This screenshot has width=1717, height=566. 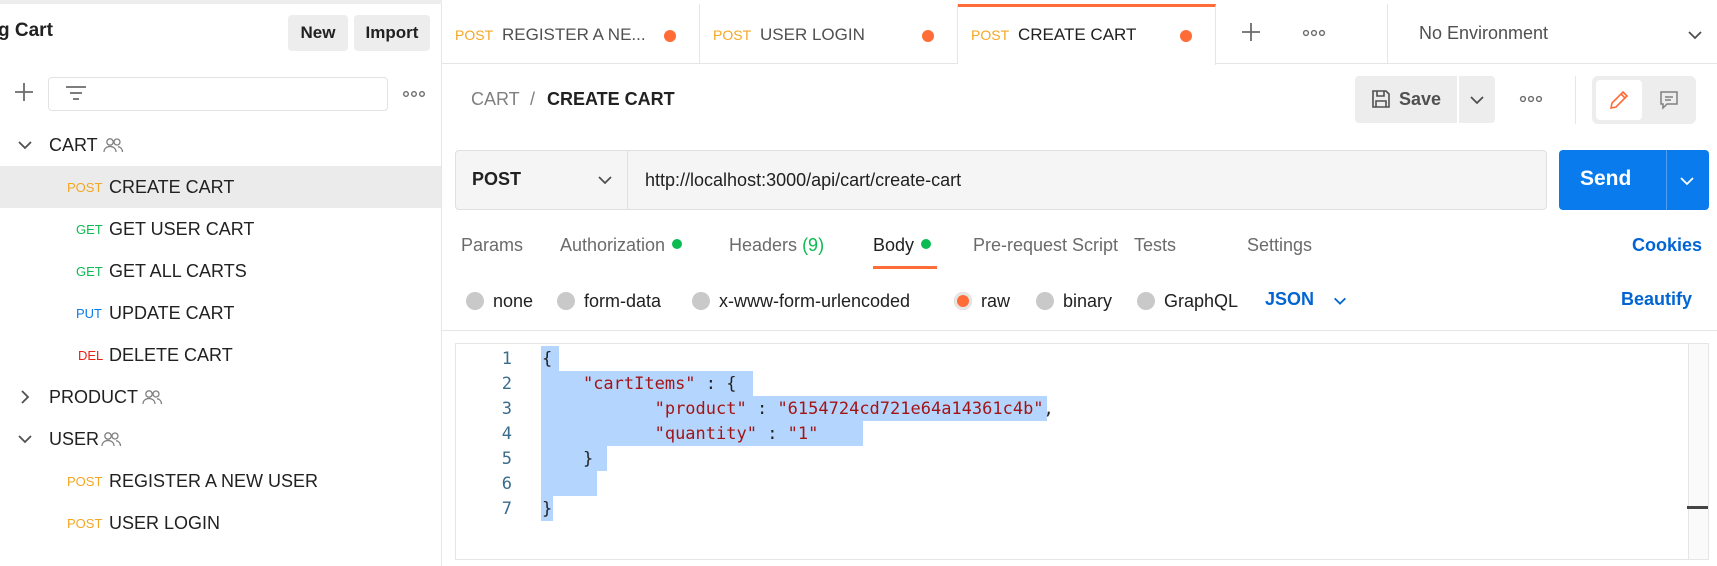 What do you see at coordinates (182, 229) in the screenshot?
I see `request-label: GET USER CART` at bounding box center [182, 229].